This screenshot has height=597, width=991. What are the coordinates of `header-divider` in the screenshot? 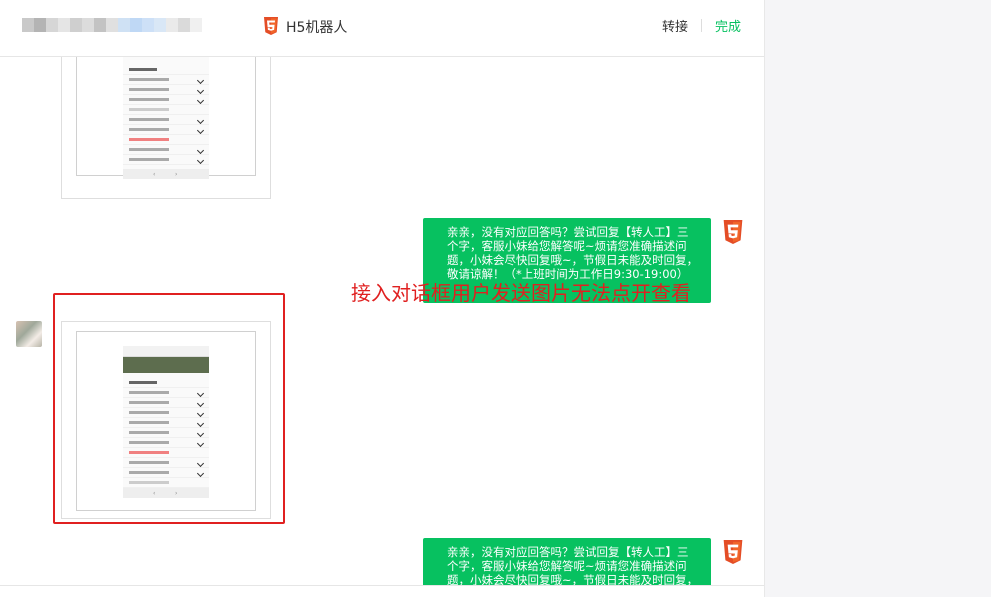 It's located at (701, 25).